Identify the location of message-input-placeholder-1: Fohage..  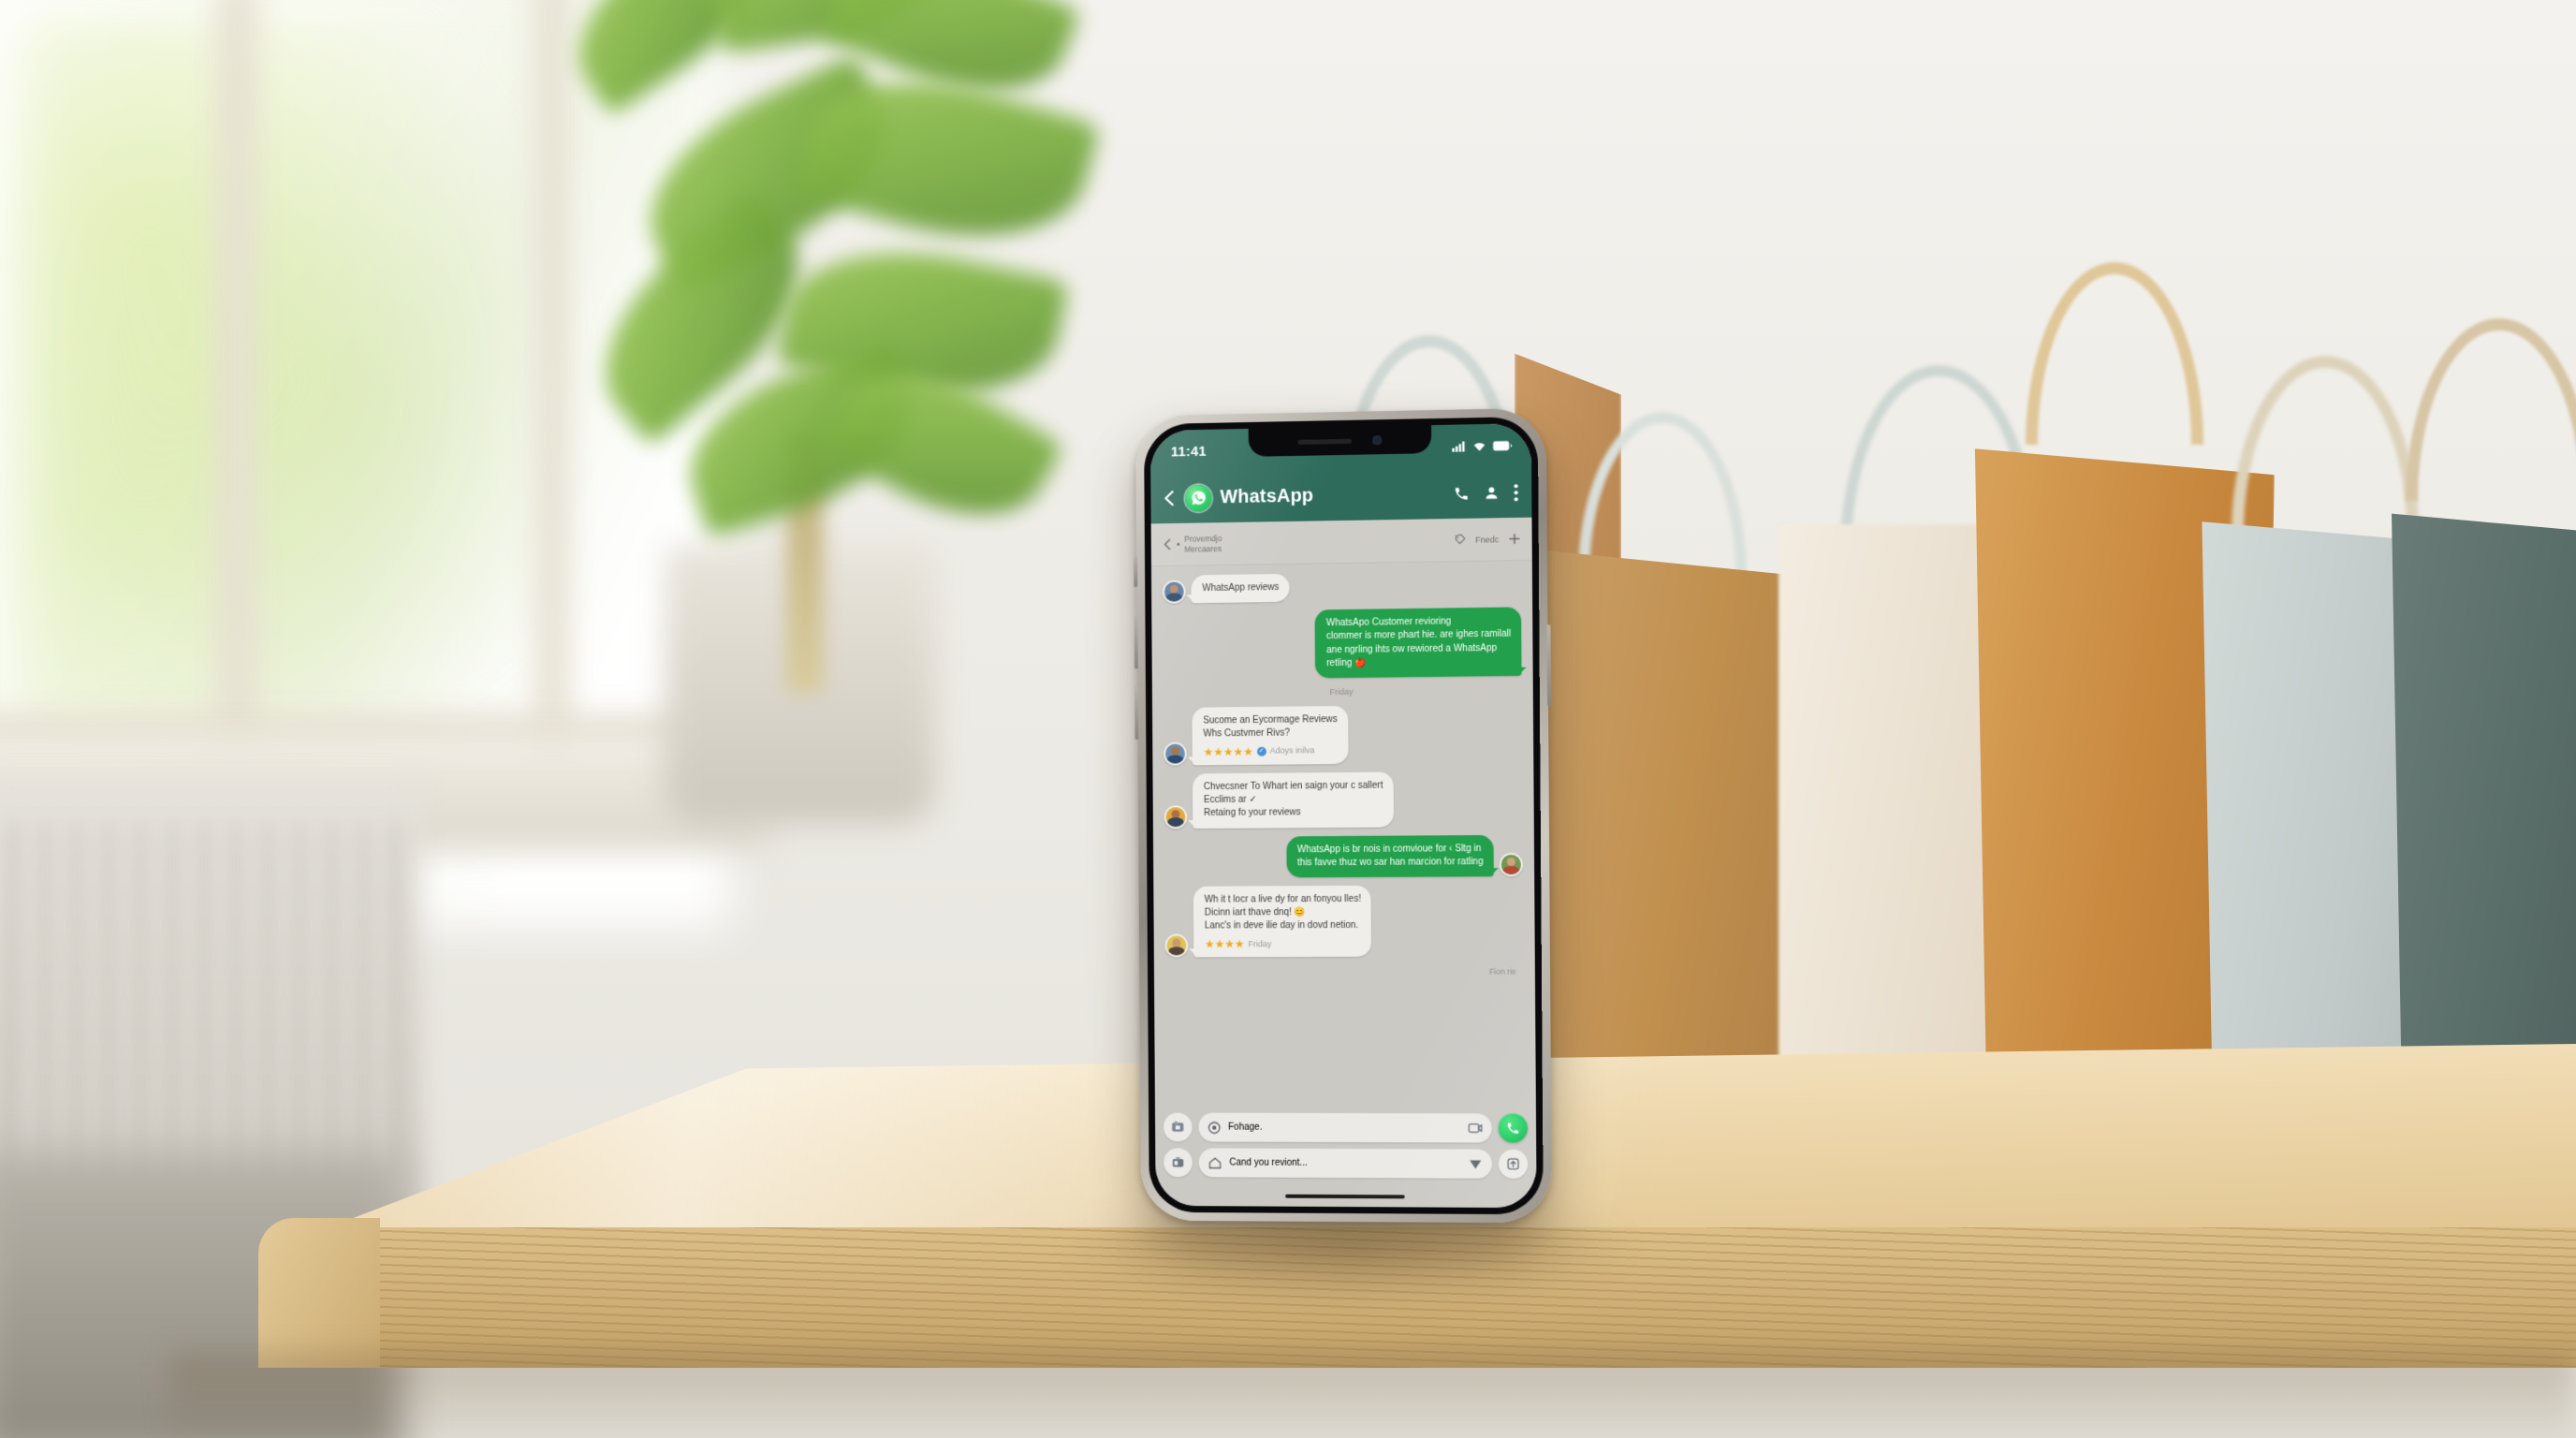
(1245, 1127).